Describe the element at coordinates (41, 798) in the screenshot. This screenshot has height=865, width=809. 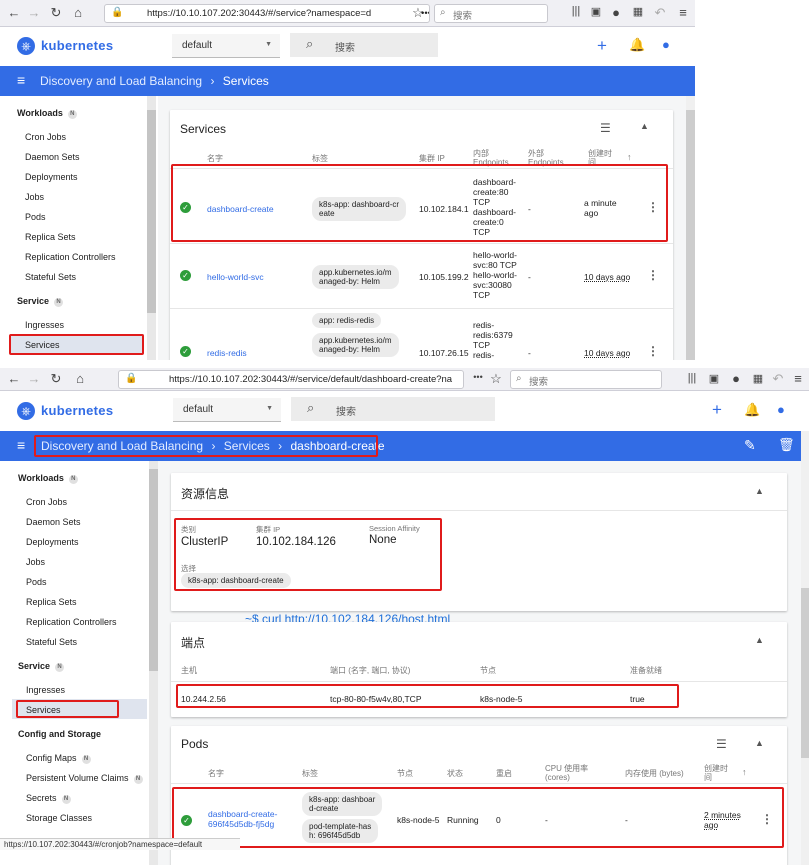
I see `sidebar-item-label: Secrets` at that location.